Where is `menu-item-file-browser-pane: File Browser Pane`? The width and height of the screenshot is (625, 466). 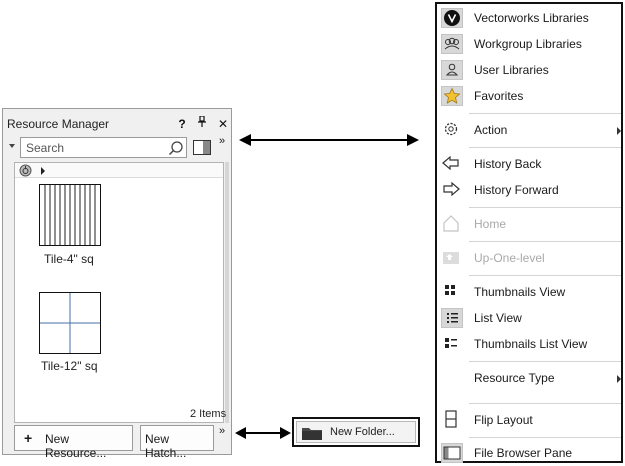 menu-item-file-browser-pane: File Browser Pane is located at coordinates (529, 453).